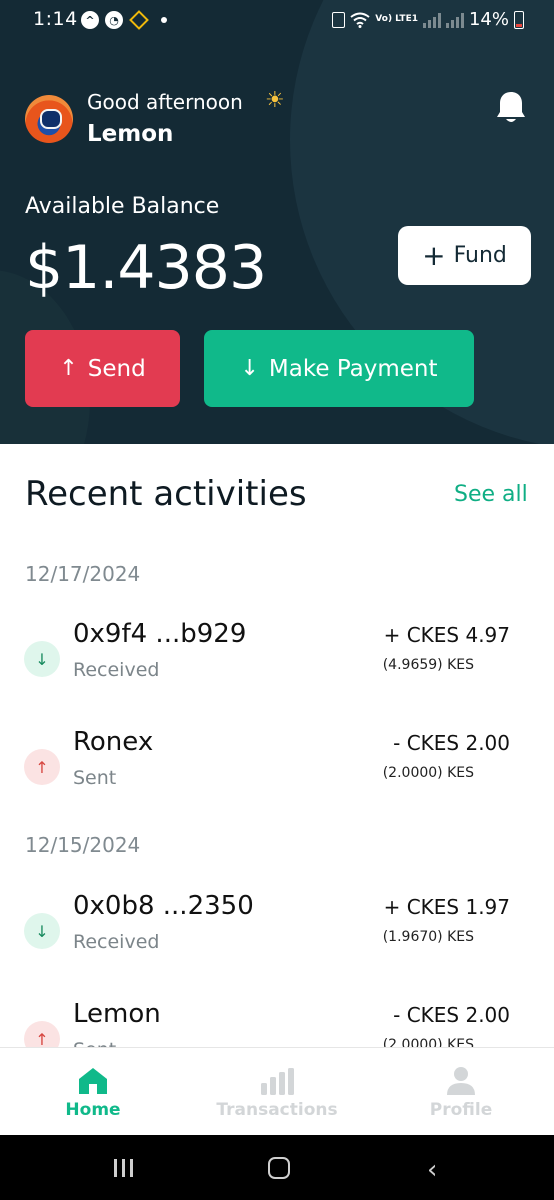 The width and height of the screenshot is (554, 1200). I want to click on nav-profile-label: Profile, so click(461, 1110).